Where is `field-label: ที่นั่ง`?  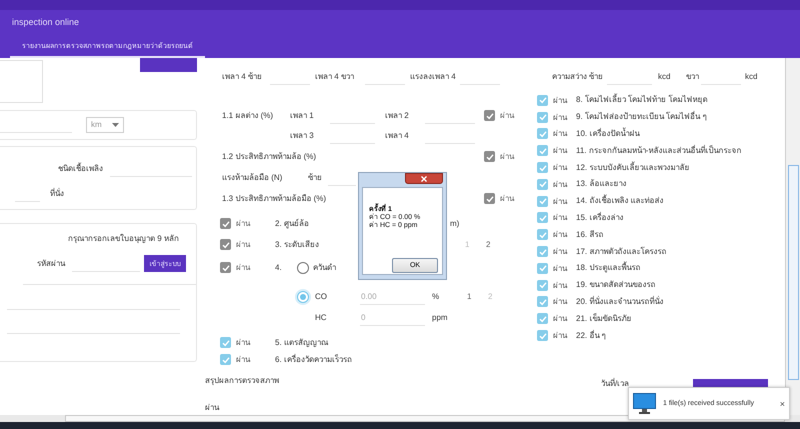 field-label: ที่นั่ง is located at coordinates (57, 193).